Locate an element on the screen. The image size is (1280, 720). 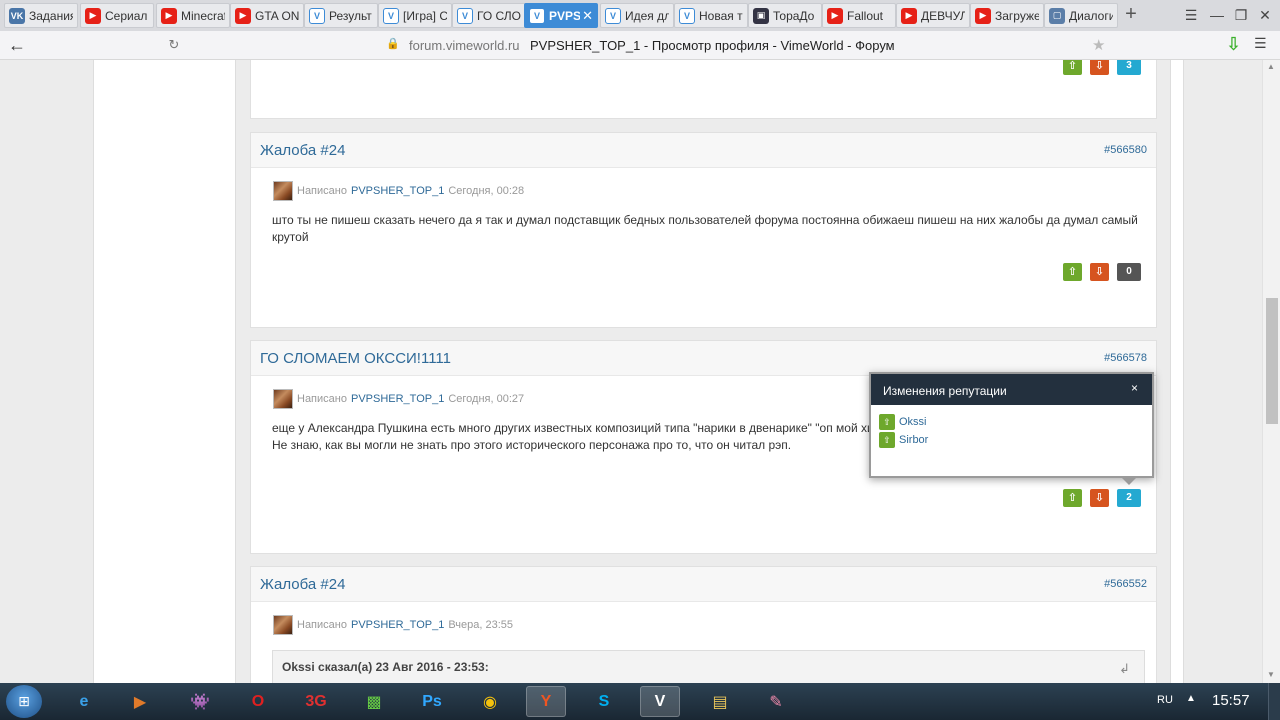
popup-close-button: × is located at coordinates (1134, 388).